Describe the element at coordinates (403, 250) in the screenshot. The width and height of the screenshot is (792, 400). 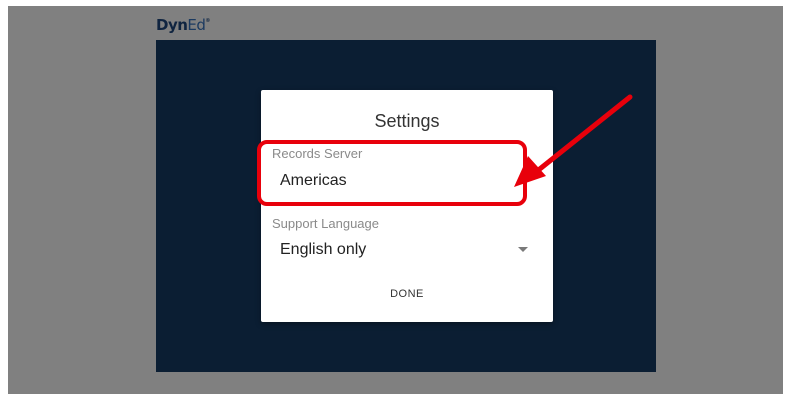
I see `support-language-select: English only` at that location.